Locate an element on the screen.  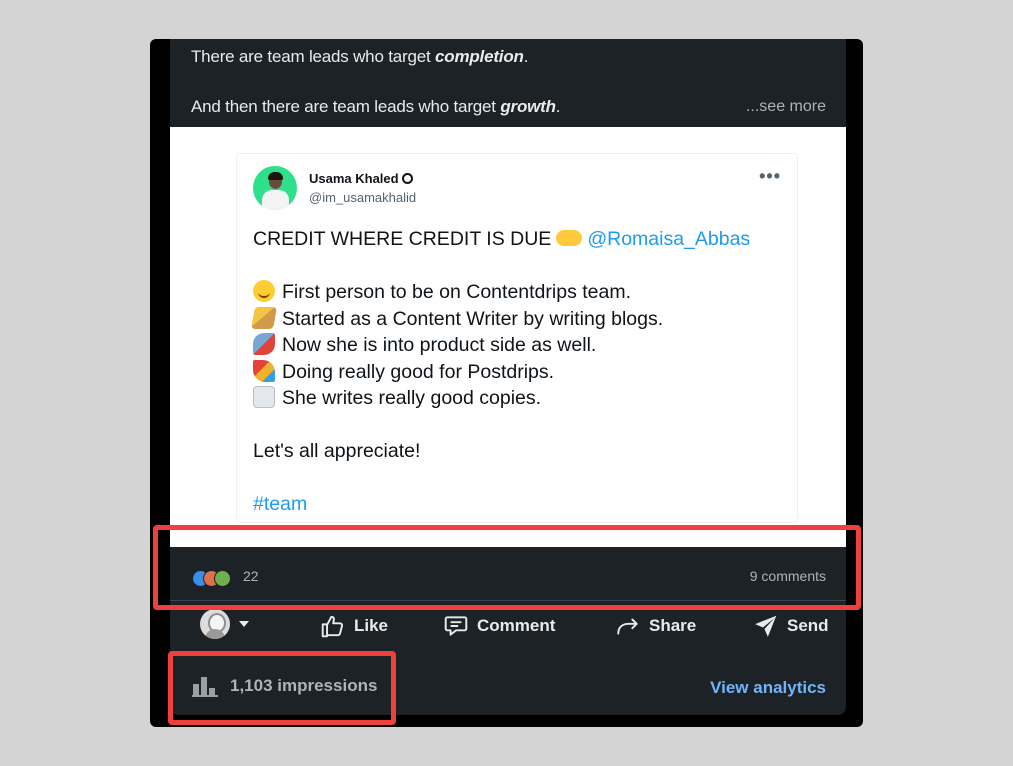
page-icon is located at coordinates (264, 397).